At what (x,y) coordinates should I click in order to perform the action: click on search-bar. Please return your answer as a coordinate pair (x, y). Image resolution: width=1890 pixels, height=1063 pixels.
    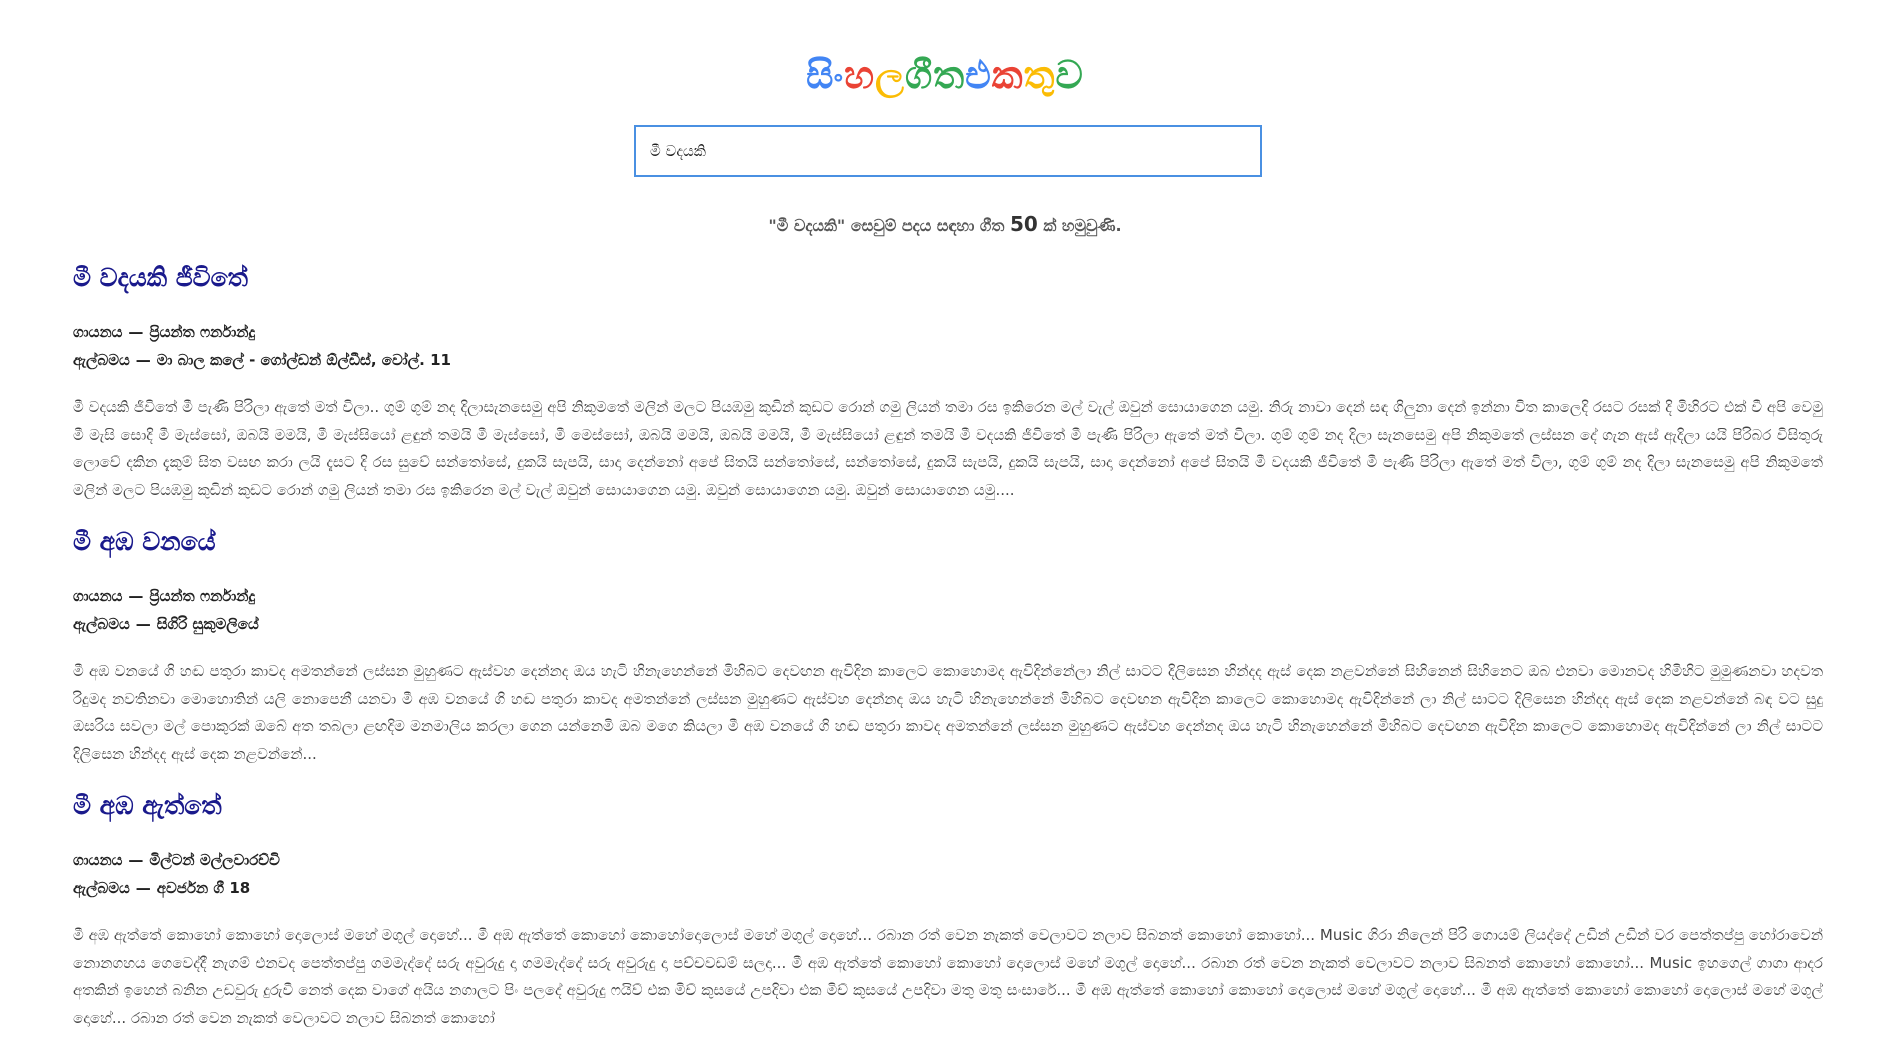
    Looking at the image, I should click on (948, 151).